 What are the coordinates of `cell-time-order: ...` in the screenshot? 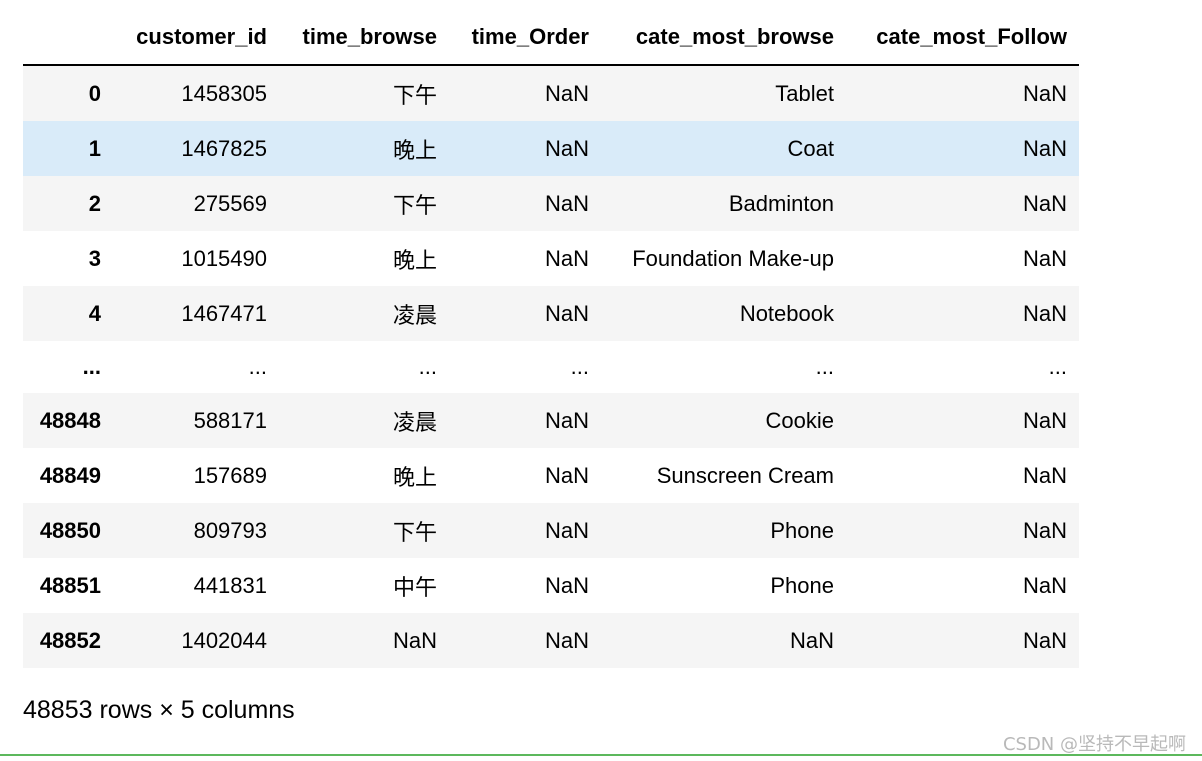 It's located at (579, 366).